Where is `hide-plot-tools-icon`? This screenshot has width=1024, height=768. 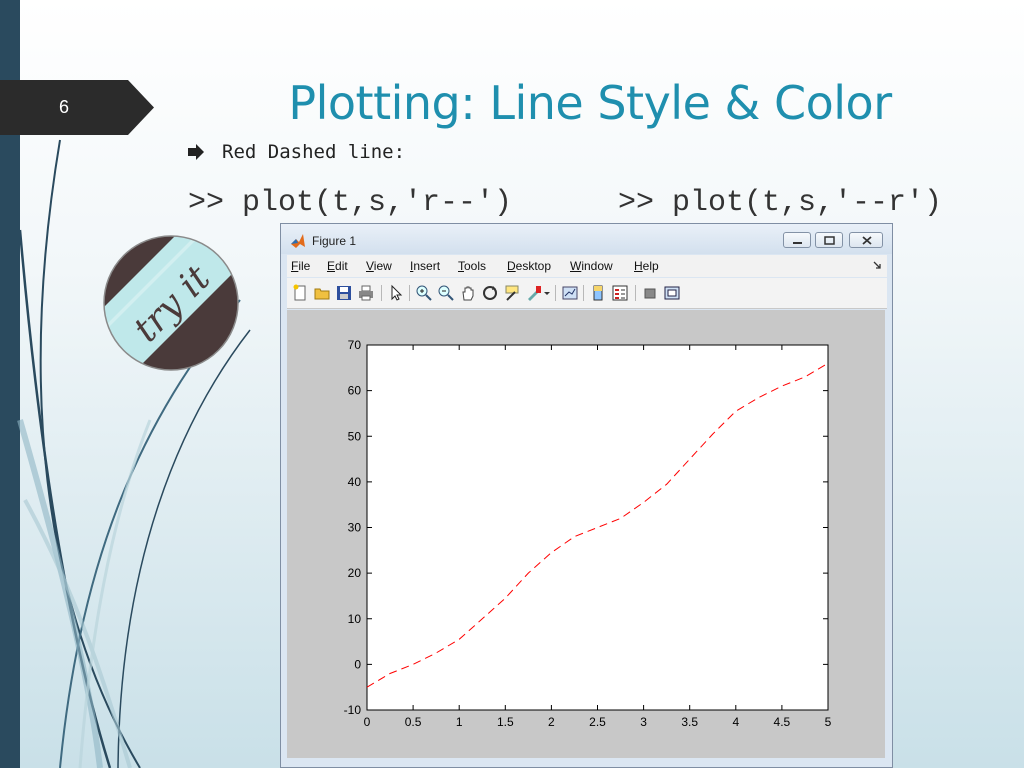 hide-plot-tools-icon is located at coordinates (650, 293).